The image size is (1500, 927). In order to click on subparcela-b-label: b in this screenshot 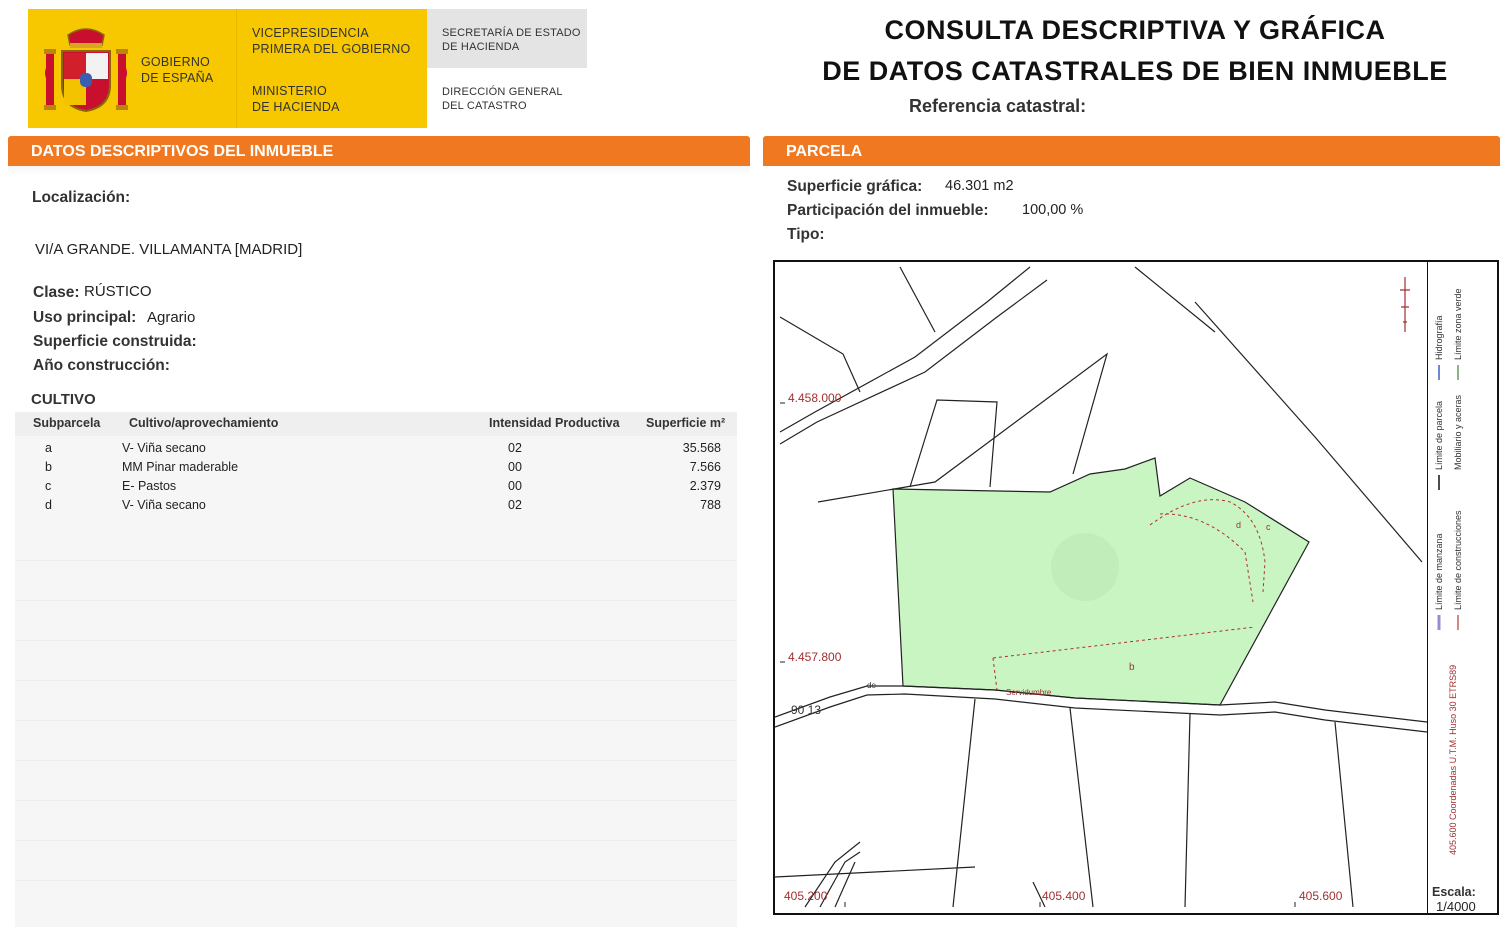, I will do `click(1132, 667)`.